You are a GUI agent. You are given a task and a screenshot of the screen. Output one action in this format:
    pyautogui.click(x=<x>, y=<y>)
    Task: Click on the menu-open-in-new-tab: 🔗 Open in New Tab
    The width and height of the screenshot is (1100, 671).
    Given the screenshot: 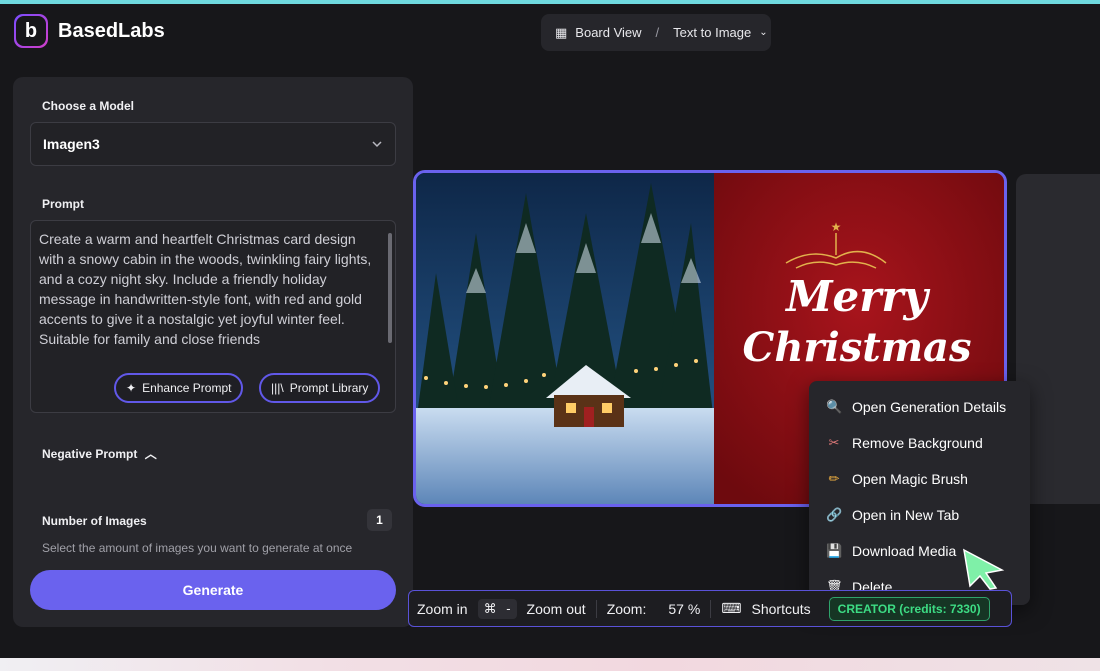 What is the action you would take?
    pyautogui.click(x=919, y=515)
    